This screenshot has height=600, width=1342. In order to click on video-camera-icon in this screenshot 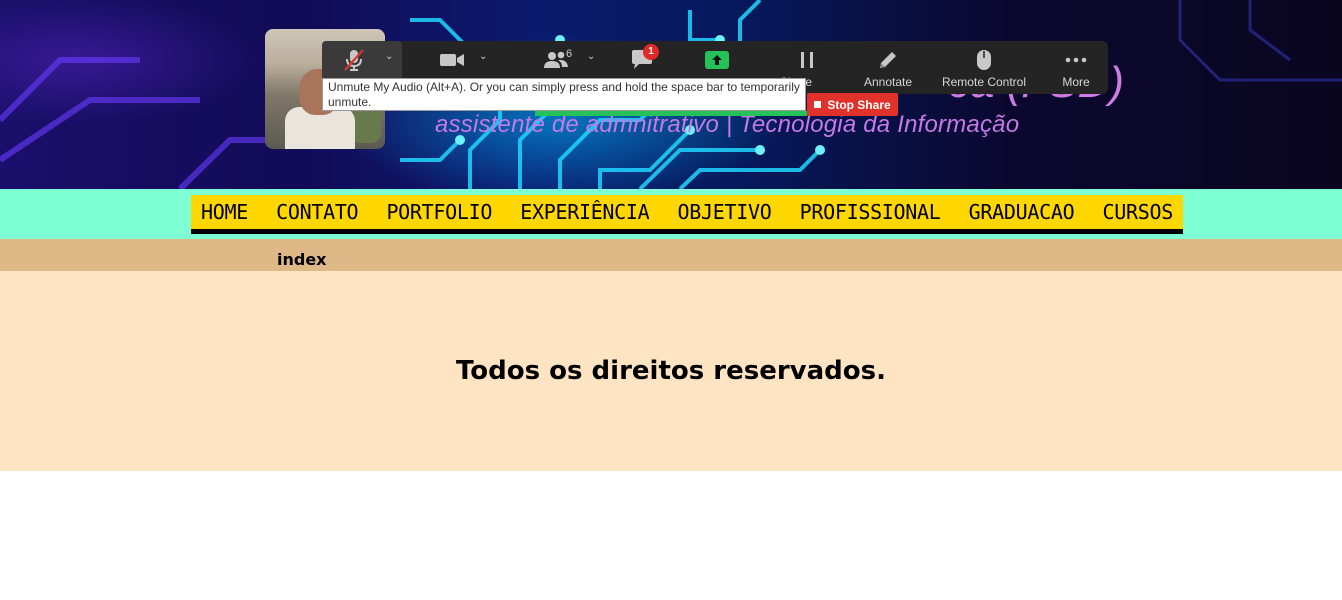, I will do `click(452, 60)`.